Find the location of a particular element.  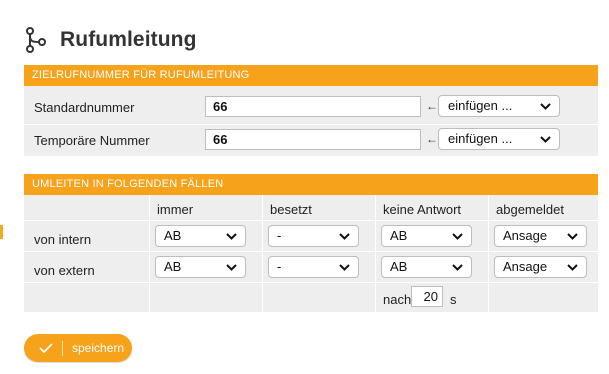

external-always-select: AB is located at coordinates (200, 267).